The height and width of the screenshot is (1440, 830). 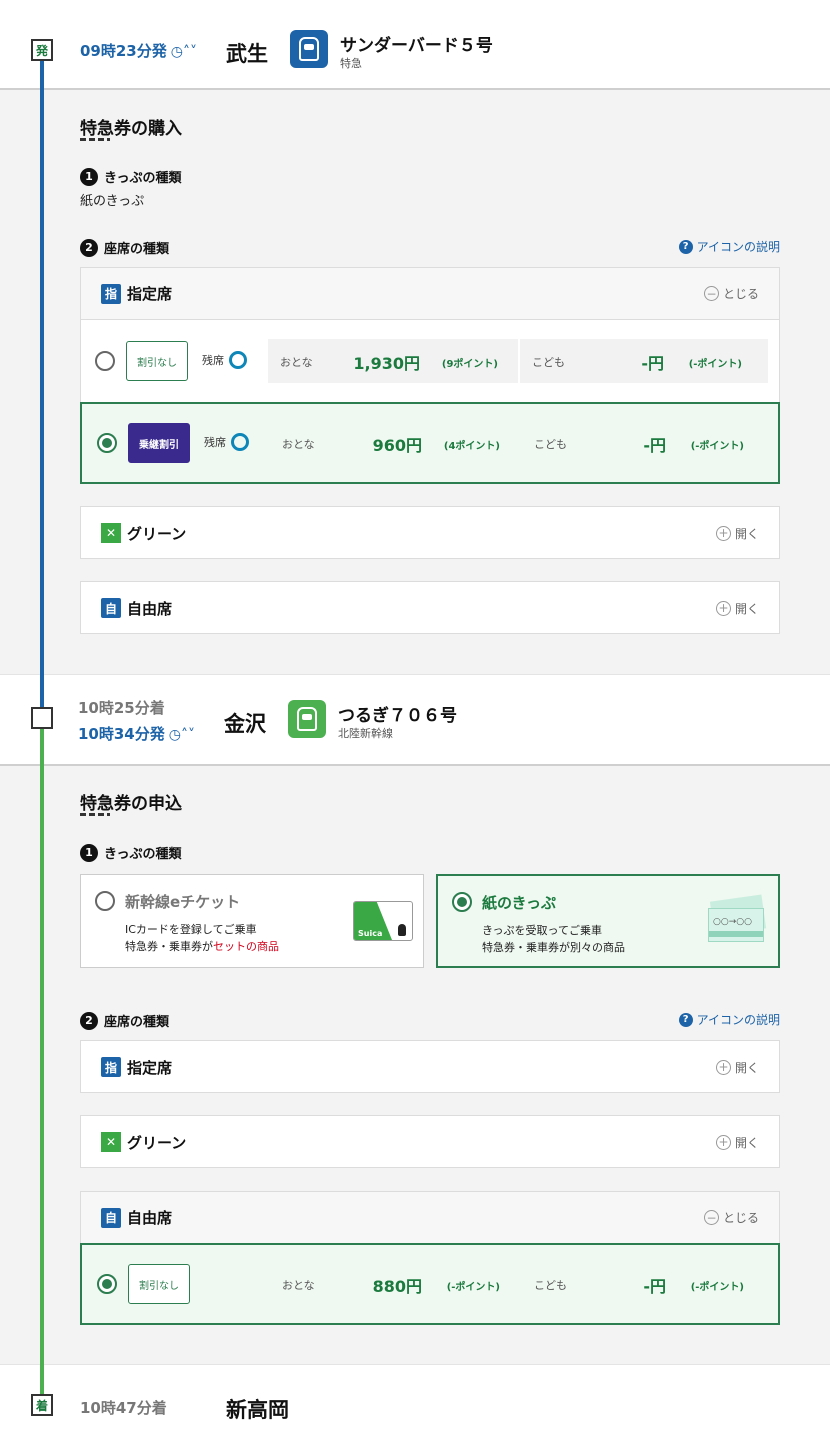 I want to click on paper-ticket-option: 紙のきっぷ きっぷを受取ってご乗車 特急券・乗車券が別々の商品 ○○→○○, so click(x=608, y=921).